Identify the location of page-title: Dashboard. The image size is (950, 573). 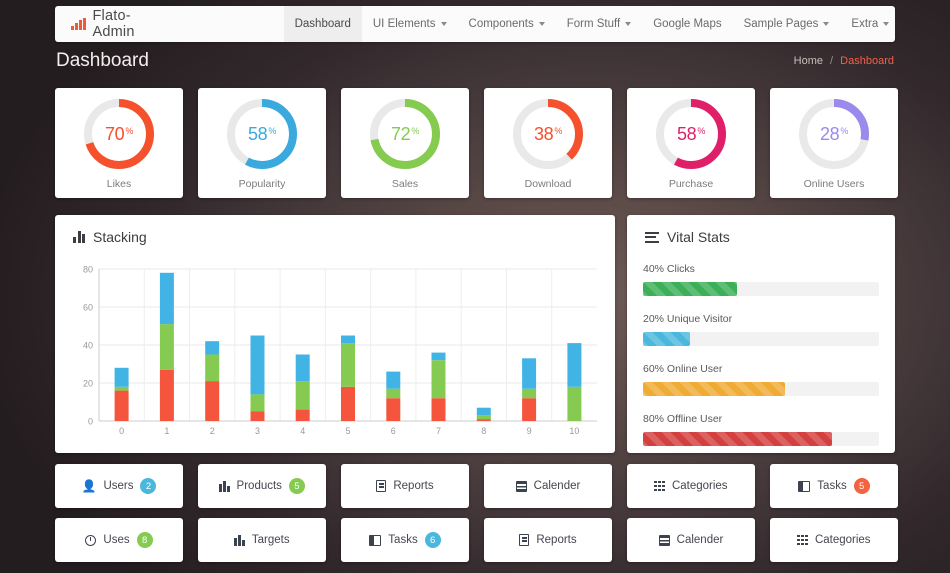
(102, 60).